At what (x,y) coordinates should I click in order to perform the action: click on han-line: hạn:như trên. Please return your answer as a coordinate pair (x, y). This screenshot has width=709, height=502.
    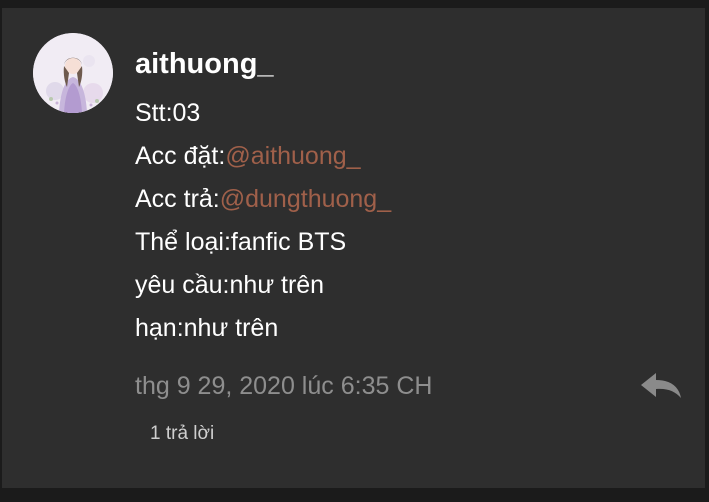
    Looking at the image, I should click on (207, 328).